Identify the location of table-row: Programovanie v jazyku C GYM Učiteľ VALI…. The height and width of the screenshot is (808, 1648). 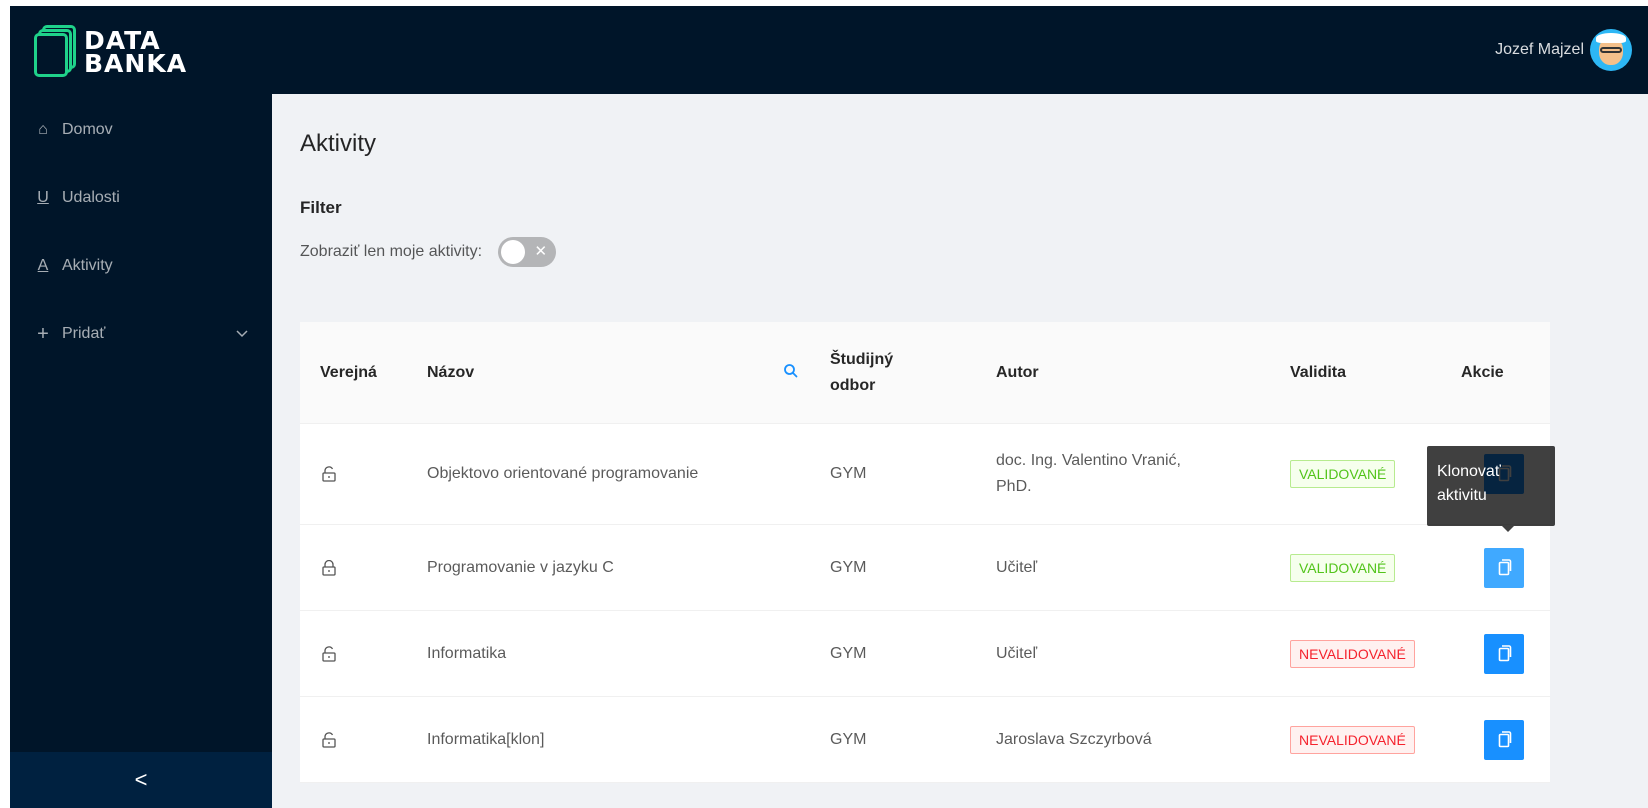
(925, 568).